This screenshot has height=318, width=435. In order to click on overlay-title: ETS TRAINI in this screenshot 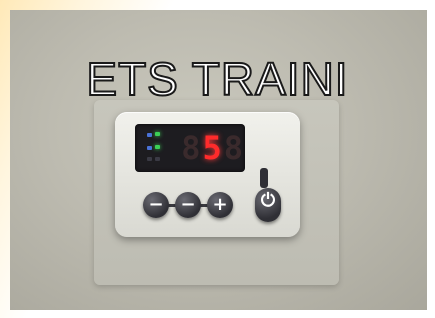, I will do `click(217, 79)`.